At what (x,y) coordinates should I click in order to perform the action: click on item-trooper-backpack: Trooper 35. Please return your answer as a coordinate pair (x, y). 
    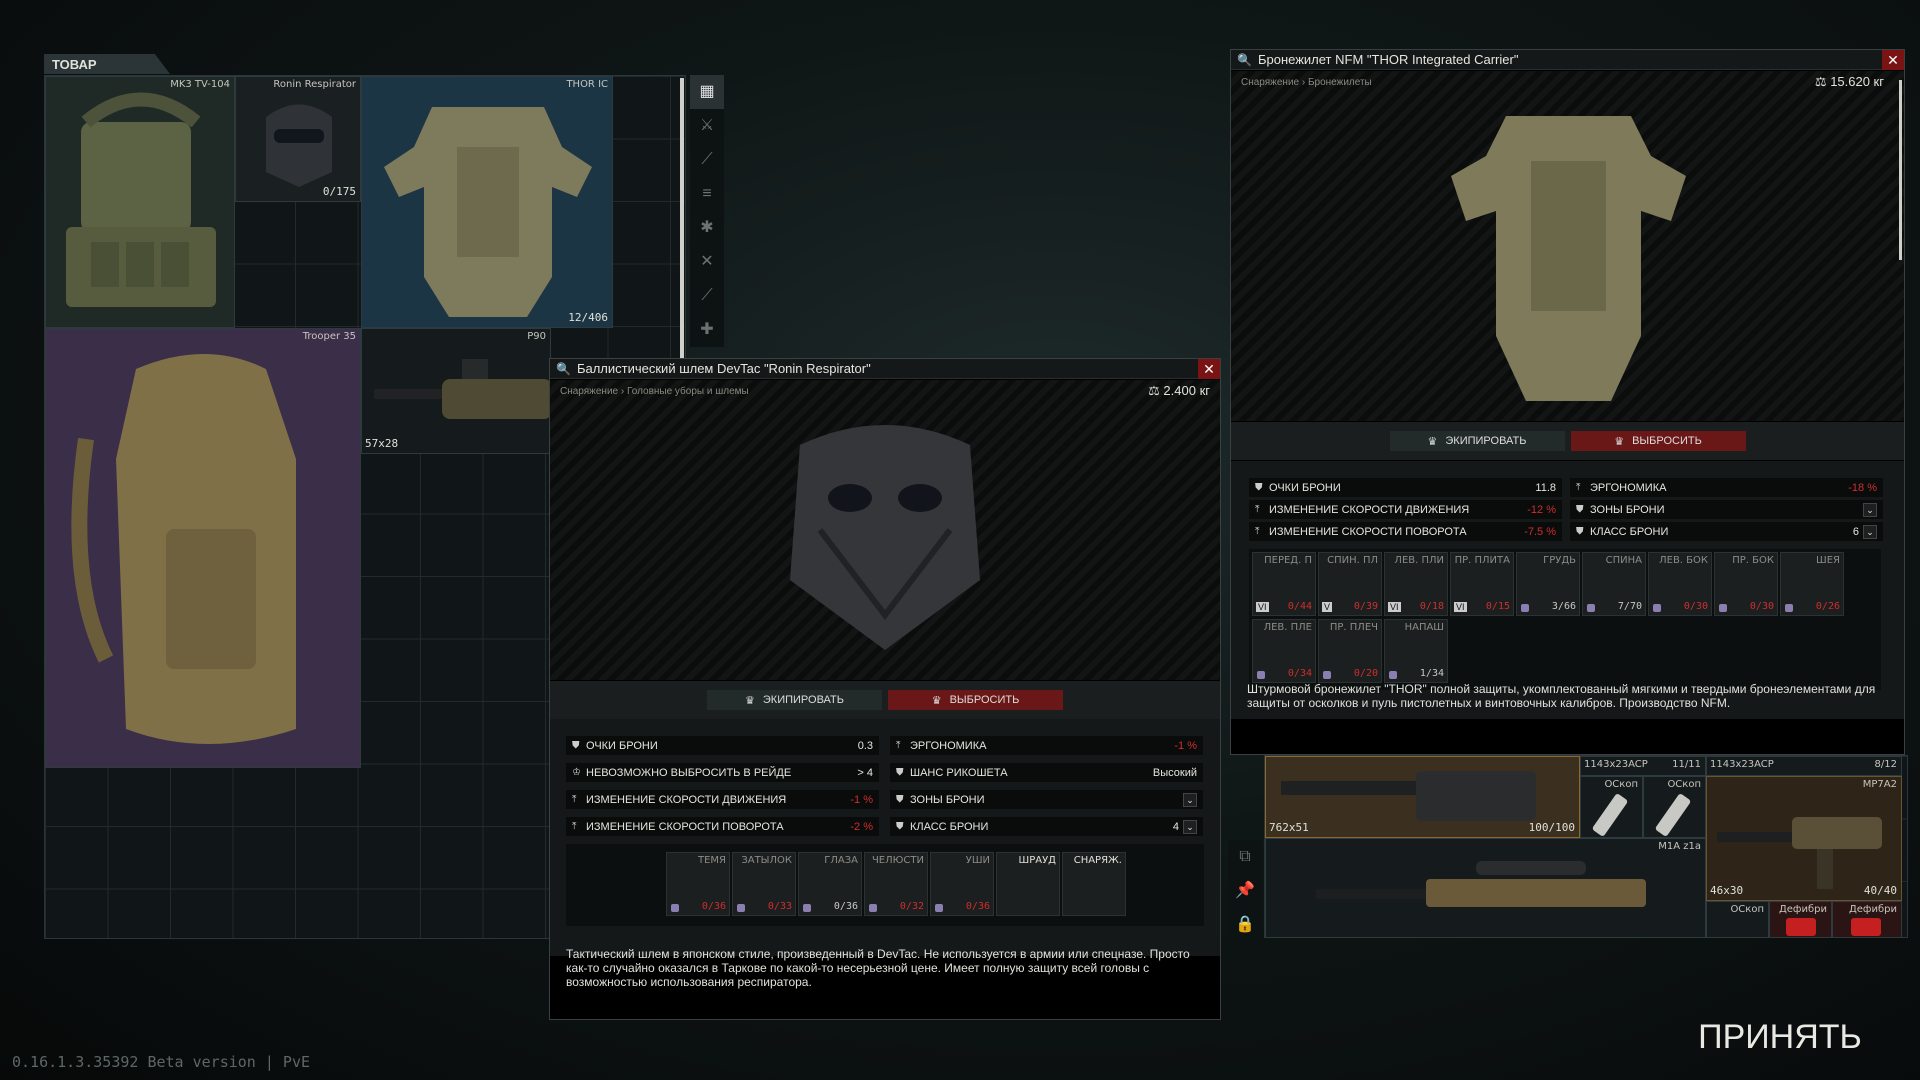
    Looking at the image, I should click on (203, 548).